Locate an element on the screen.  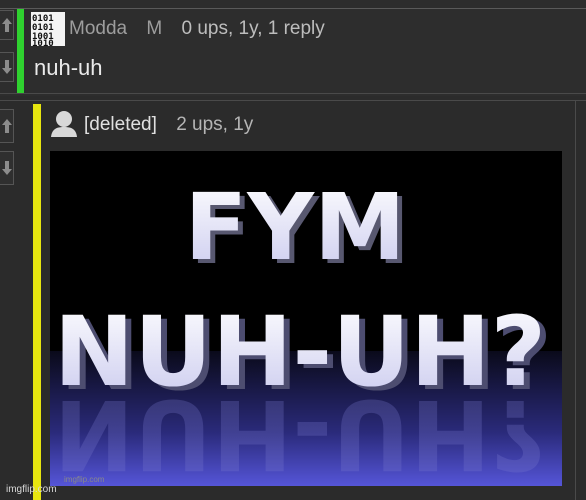
avatar is located at coordinates (64, 124).